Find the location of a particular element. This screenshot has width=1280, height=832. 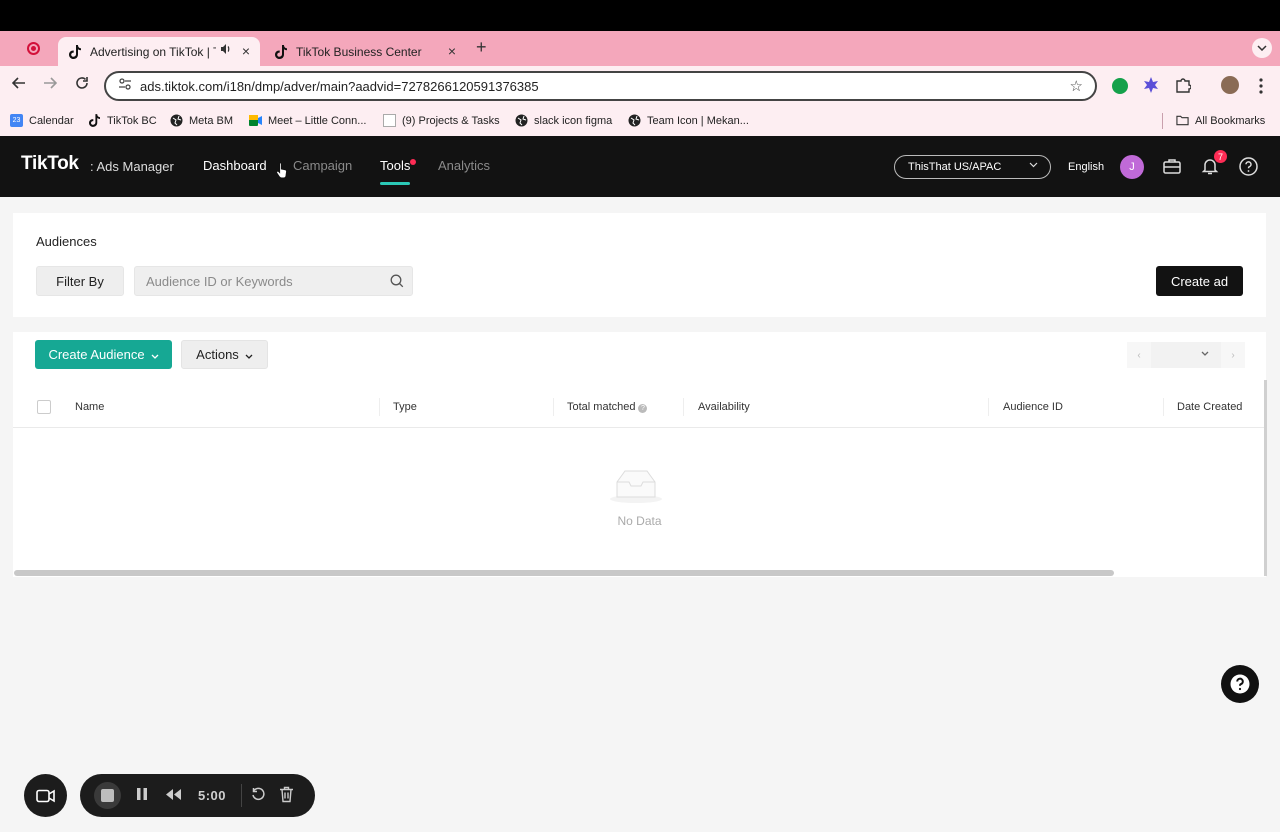

pause-icon is located at coordinates (142, 796).